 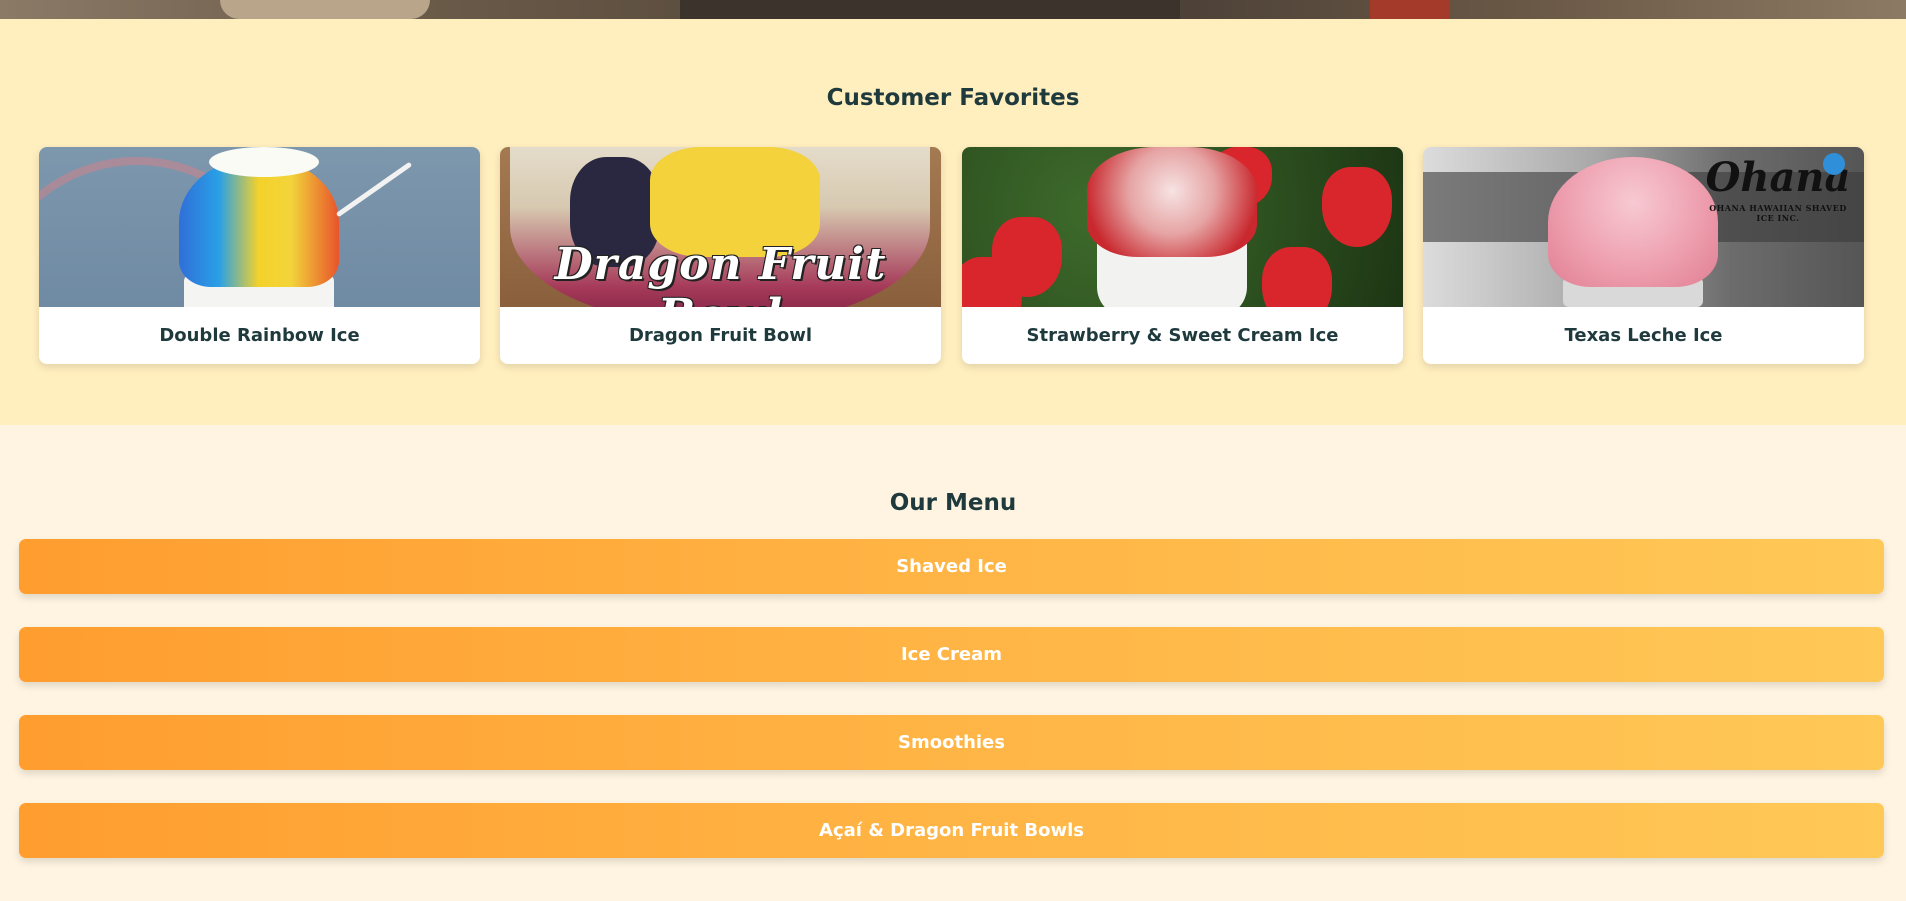 What do you see at coordinates (951, 566) in the screenshot?
I see `menu-button-shaved-ice: Shaved Ice` at bounding box center [951, 566].